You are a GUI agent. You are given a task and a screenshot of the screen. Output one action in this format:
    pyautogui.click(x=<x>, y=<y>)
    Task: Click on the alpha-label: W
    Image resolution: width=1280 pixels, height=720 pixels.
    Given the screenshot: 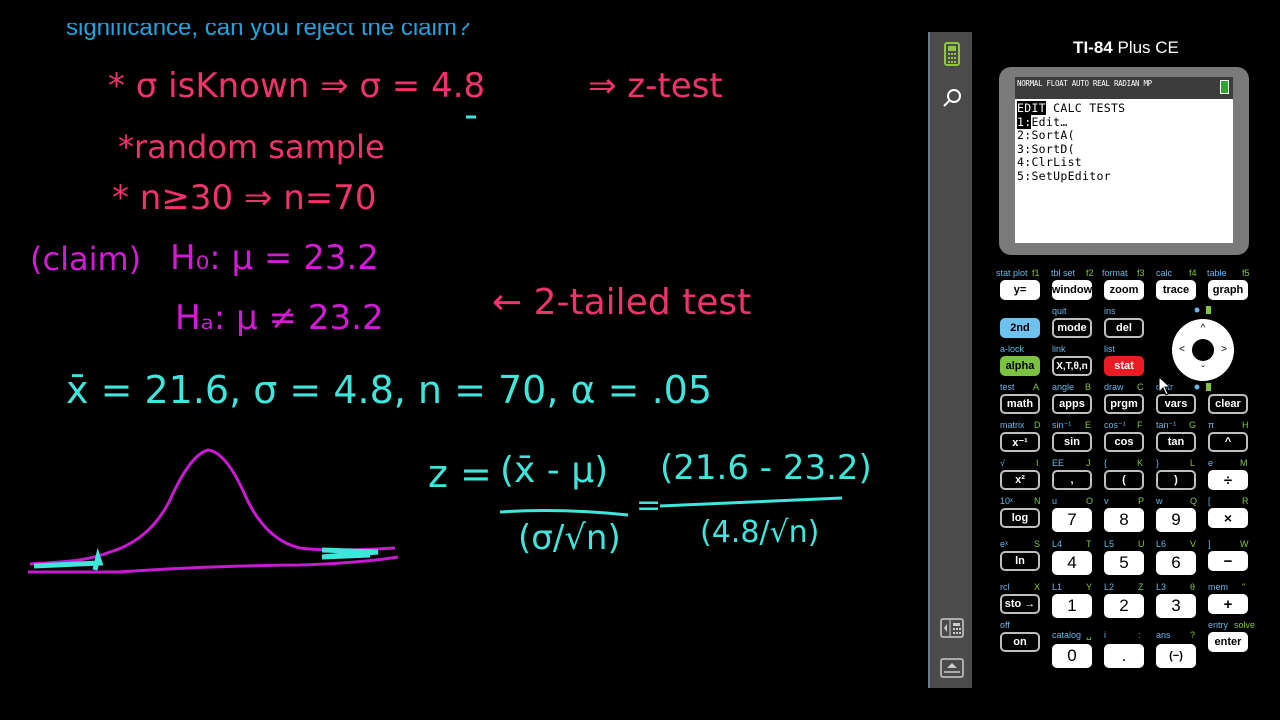 What is the action you would take?
    pyautogui.click(x=1244, y=544)
    